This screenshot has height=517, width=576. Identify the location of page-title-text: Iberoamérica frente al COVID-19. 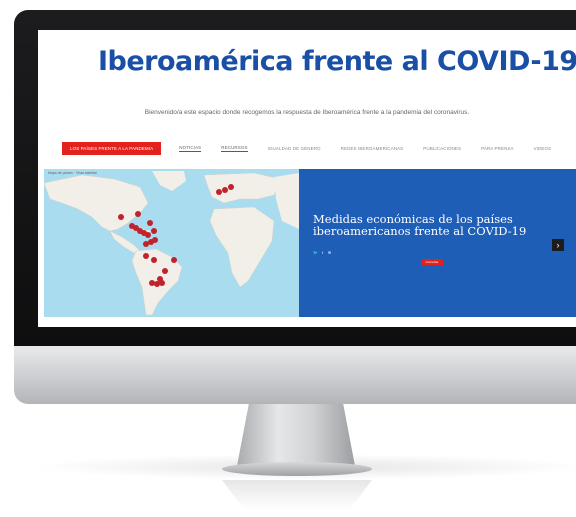
(337, 61).